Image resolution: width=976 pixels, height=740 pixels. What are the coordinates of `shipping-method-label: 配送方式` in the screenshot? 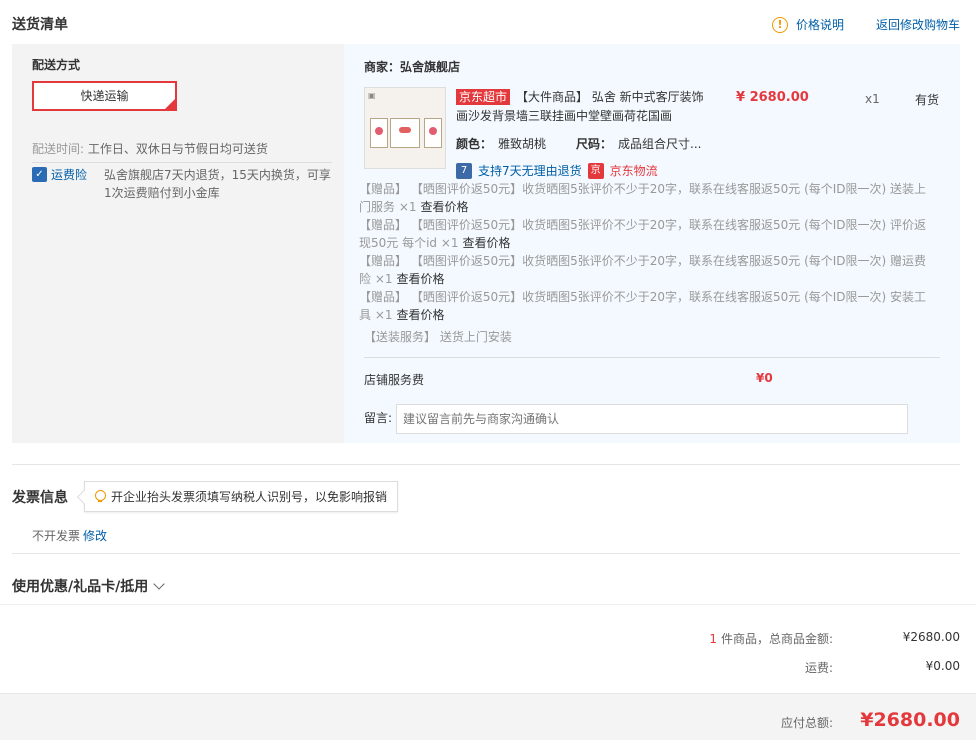 It's located at (56, 65).